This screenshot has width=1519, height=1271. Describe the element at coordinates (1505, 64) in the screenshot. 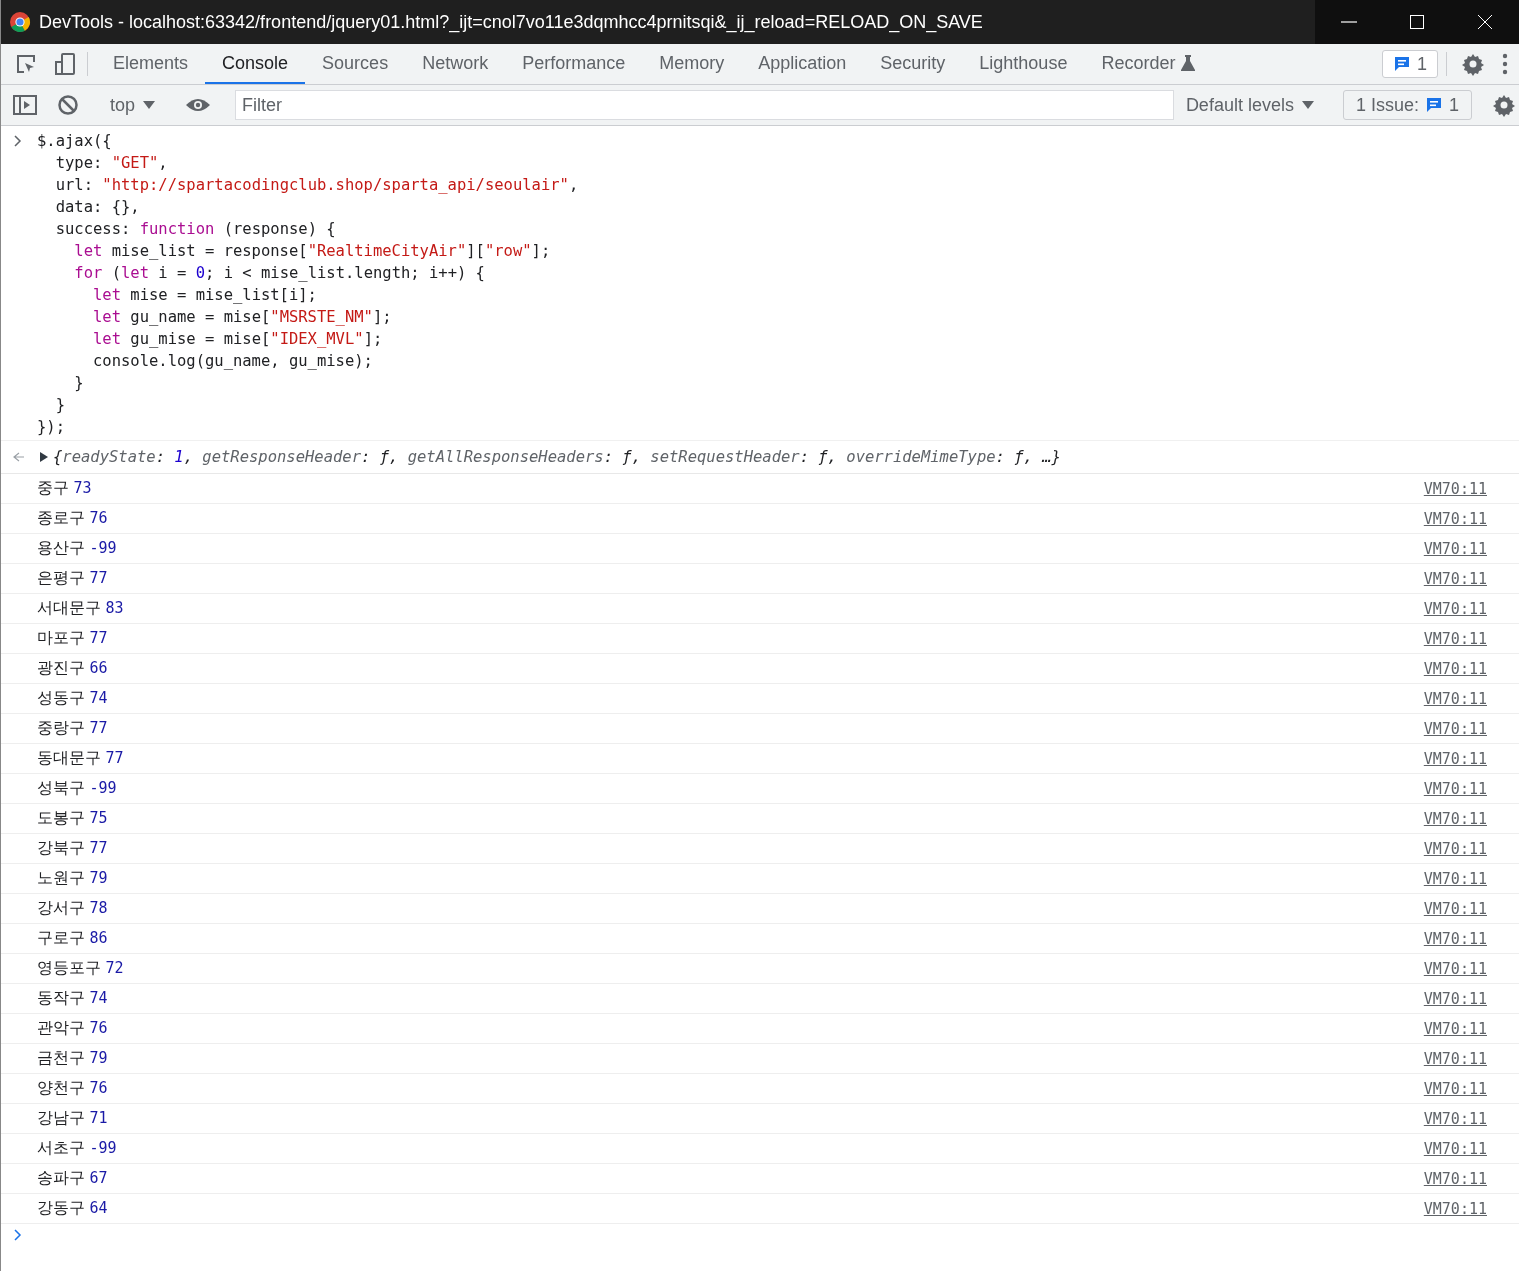

I see `more-menu-icon` at that location.